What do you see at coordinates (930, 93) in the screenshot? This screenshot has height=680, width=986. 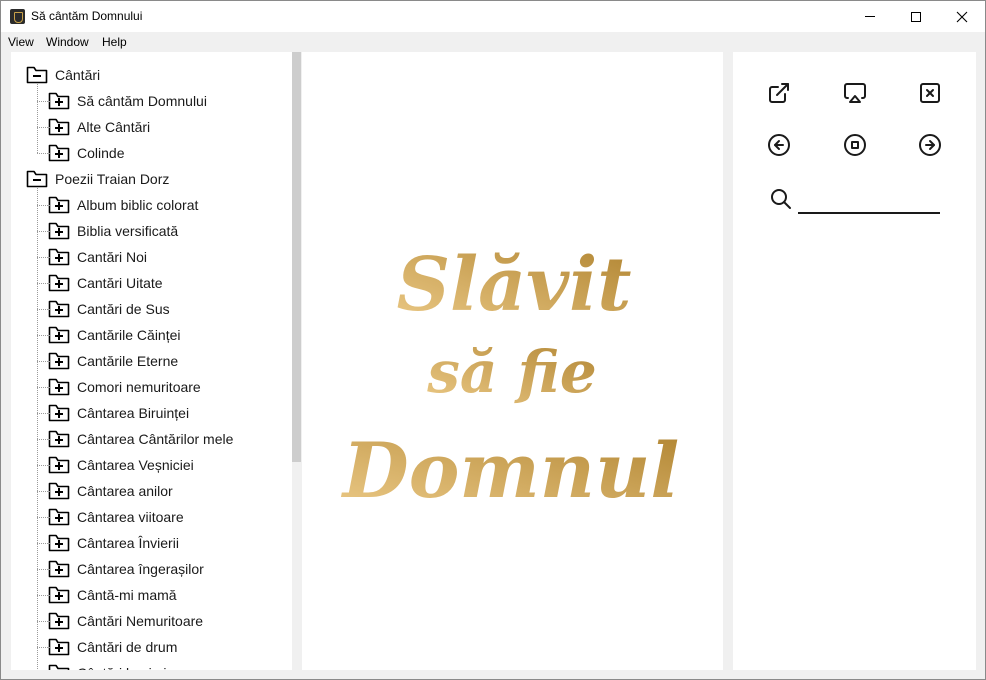 I see `close-slide-button` at bounding box center [930, 93].